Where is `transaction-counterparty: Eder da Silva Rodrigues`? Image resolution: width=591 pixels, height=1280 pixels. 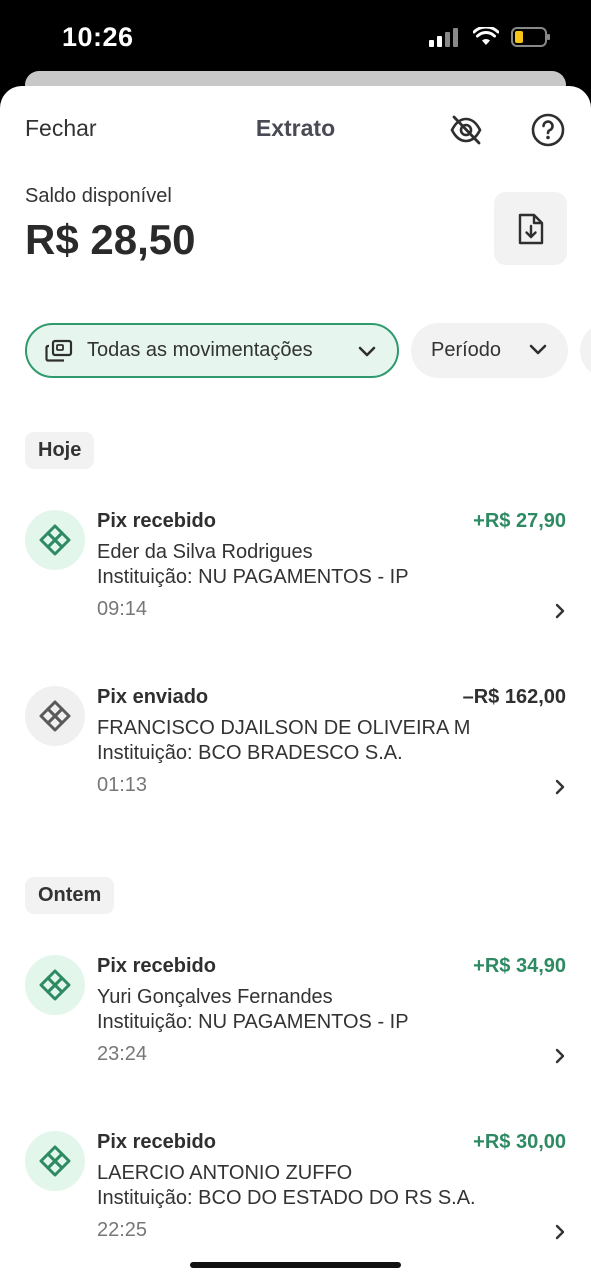 transaction-counterparty: Eder da Silva Rodrigues is located at coordinates (205, 552).